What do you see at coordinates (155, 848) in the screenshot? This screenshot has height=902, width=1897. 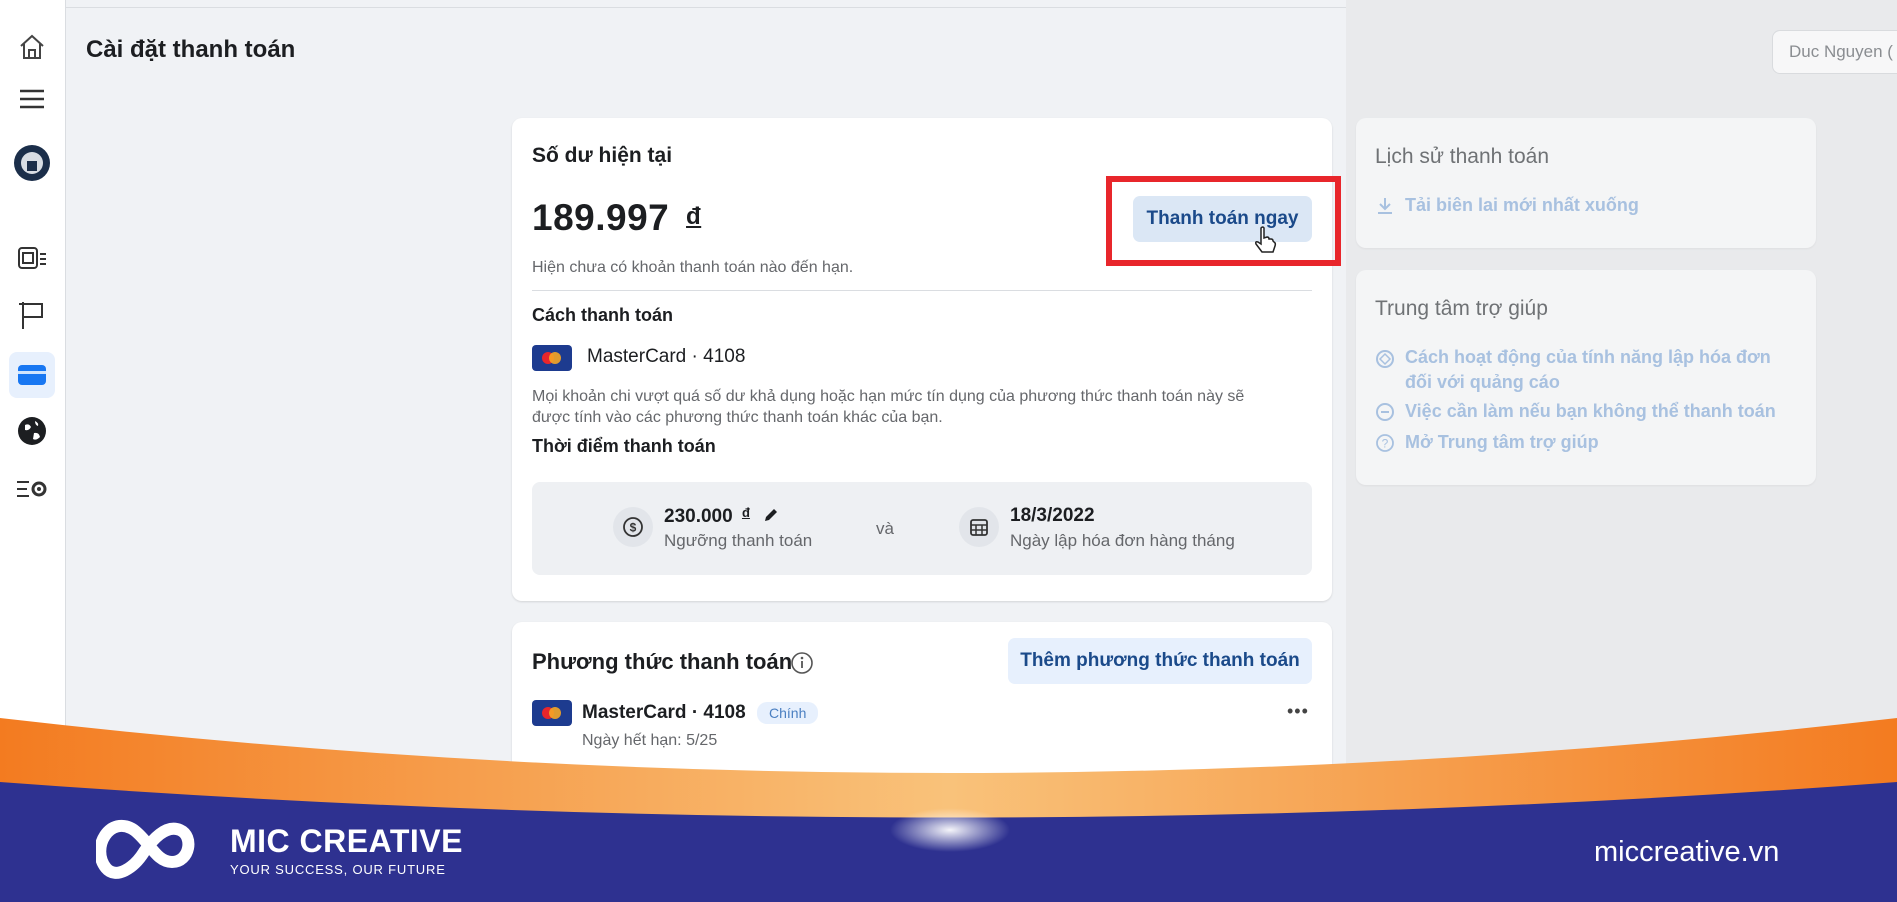 I see `mic-creative-logo-icon` at bounding box center [155, 848].